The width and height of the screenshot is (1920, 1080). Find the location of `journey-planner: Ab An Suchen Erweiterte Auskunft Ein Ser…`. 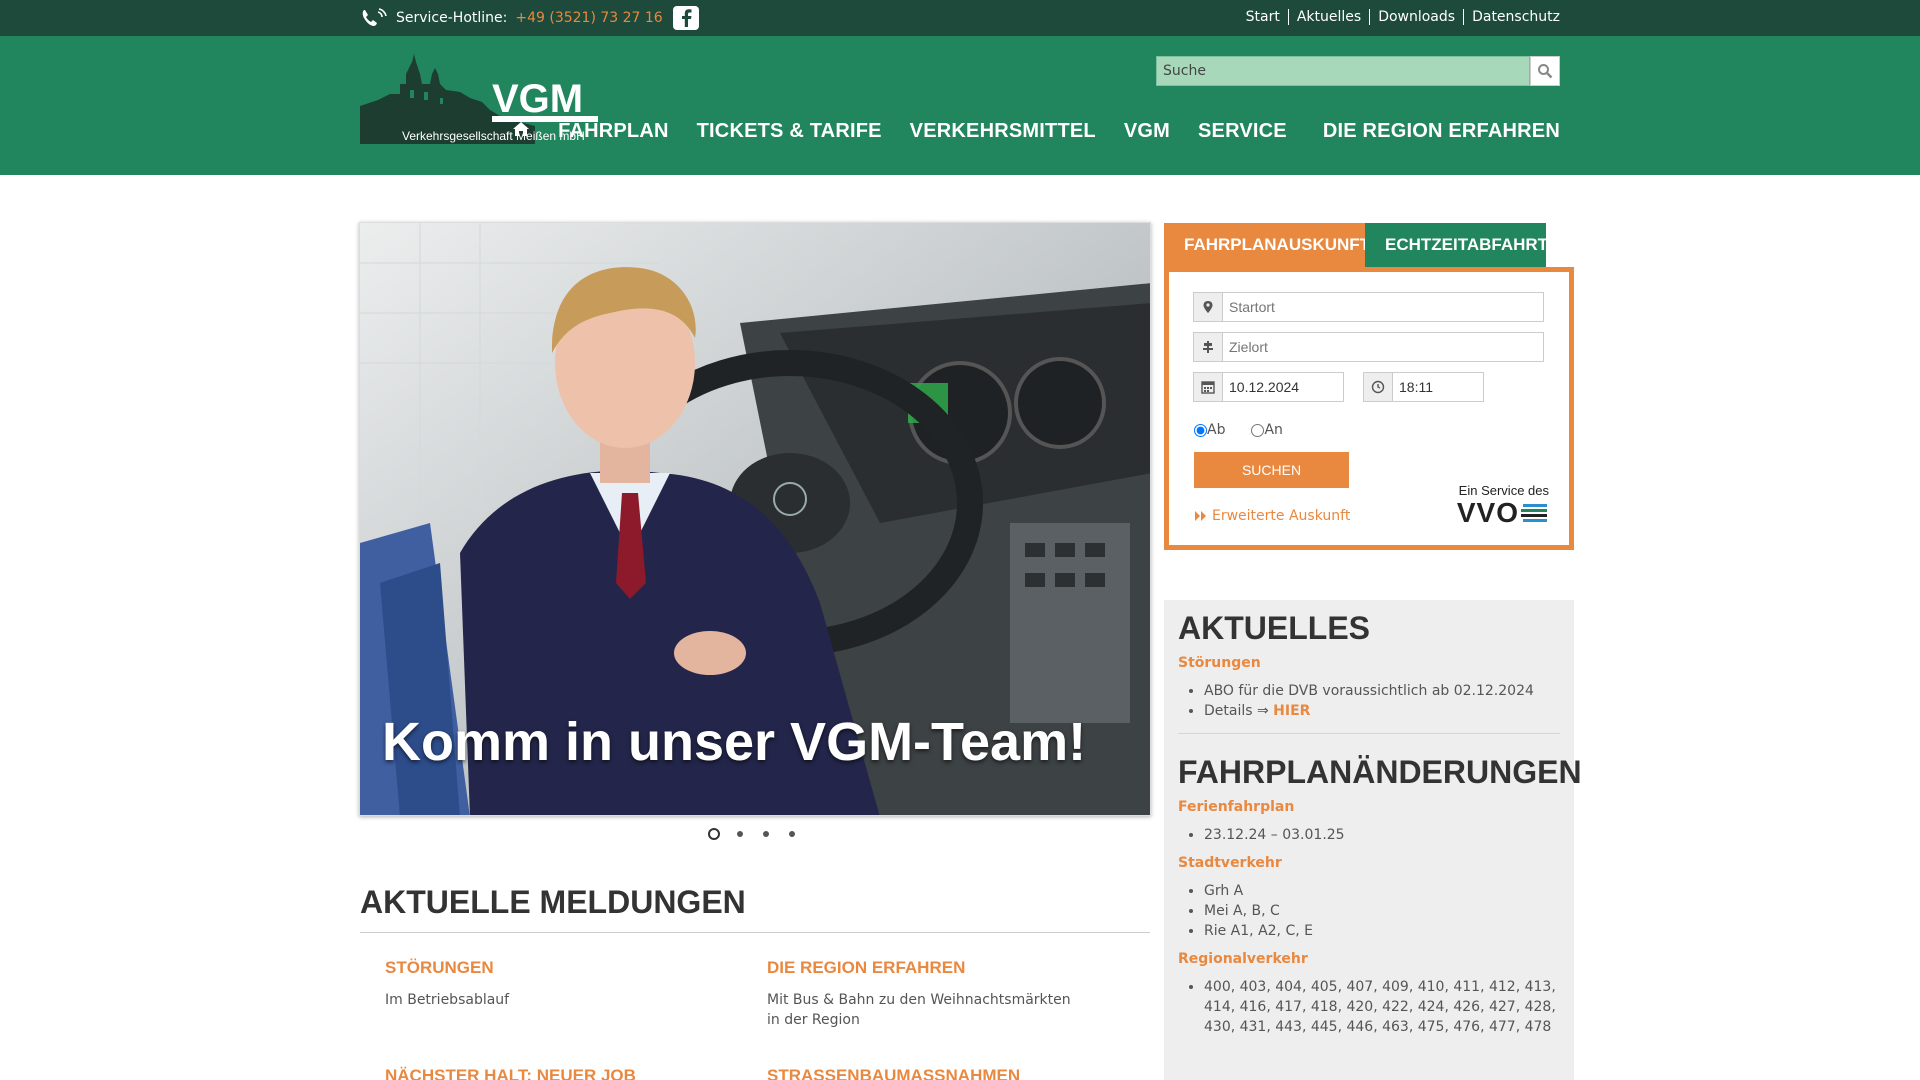

journey-planner: Ab An Suchen Erweiterte Auskunft Ein Ser… is located at coordinates (1369, 408).